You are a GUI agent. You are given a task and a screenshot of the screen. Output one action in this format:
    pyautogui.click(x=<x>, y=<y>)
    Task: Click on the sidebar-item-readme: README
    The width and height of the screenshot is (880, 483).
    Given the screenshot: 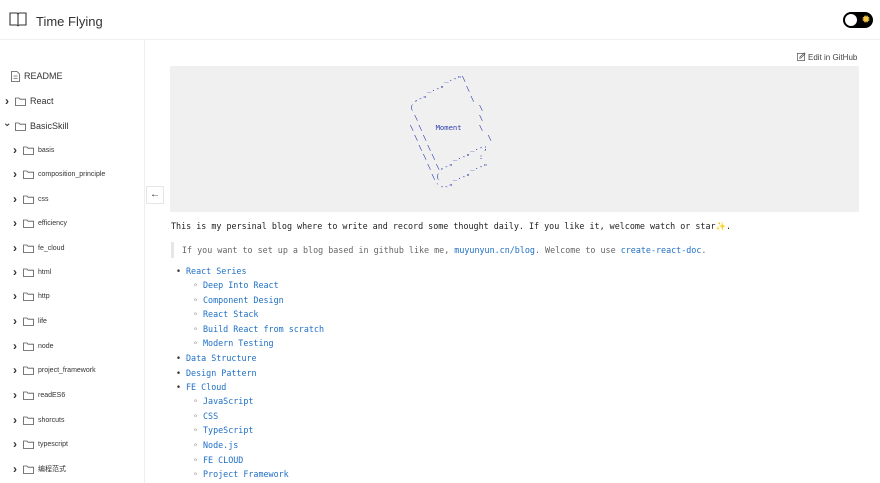 What is the action you would take?
    pyautogui.click(x=37, y=76)
    